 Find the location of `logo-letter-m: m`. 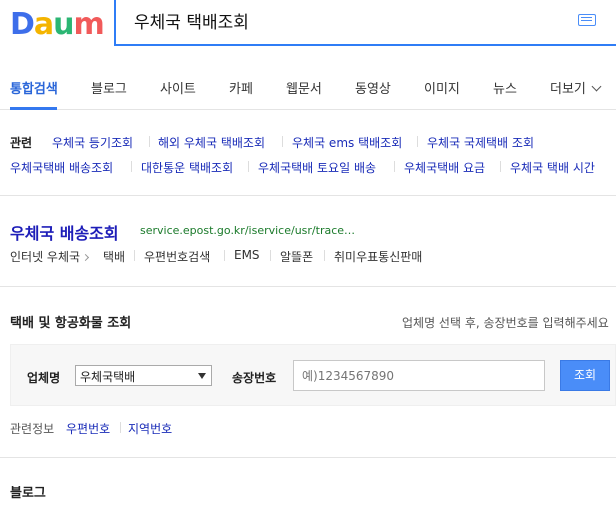

logo-letter-m: m is located at coordinates (89, 24).